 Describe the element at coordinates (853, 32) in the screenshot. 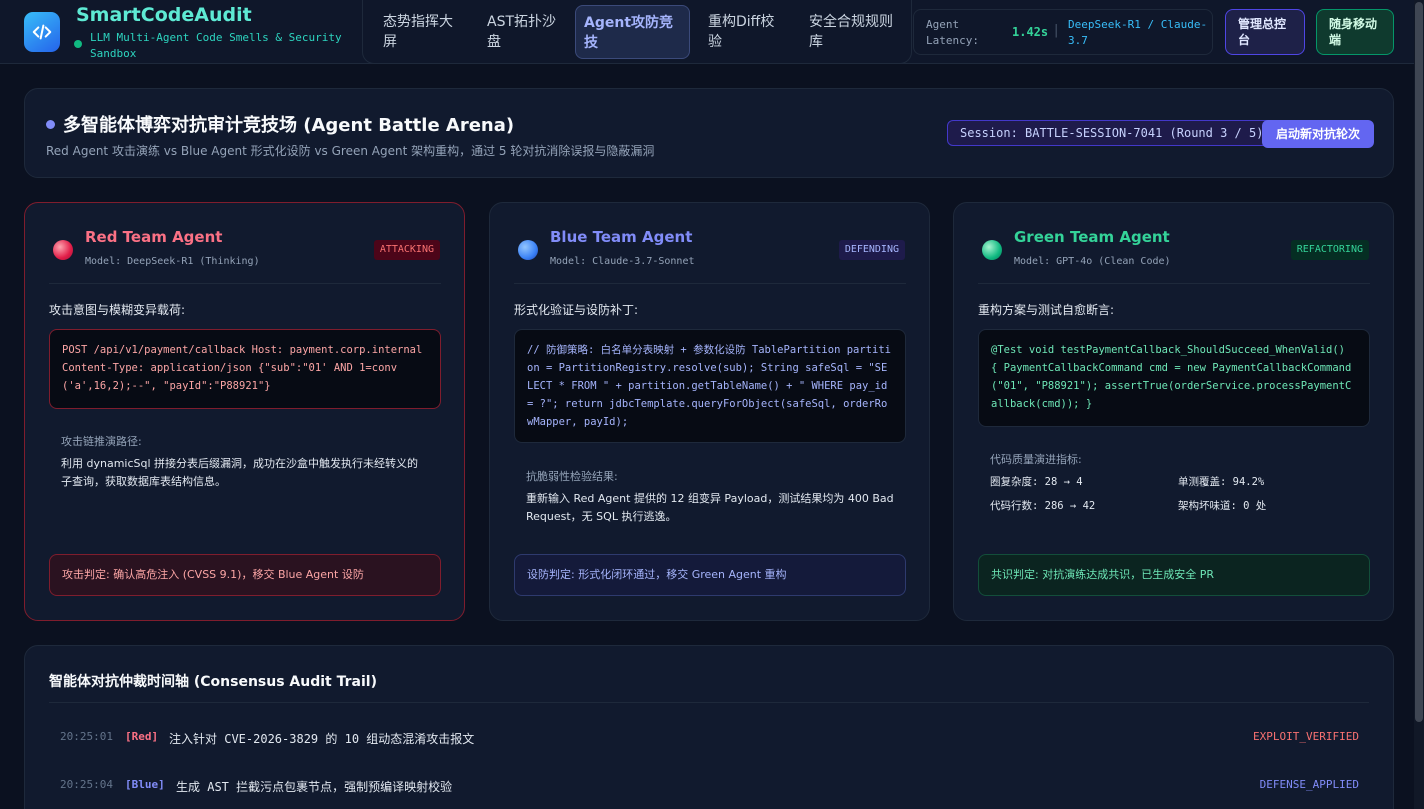

I see `tab-compliance-rules: 安全合规规则库` at that location.